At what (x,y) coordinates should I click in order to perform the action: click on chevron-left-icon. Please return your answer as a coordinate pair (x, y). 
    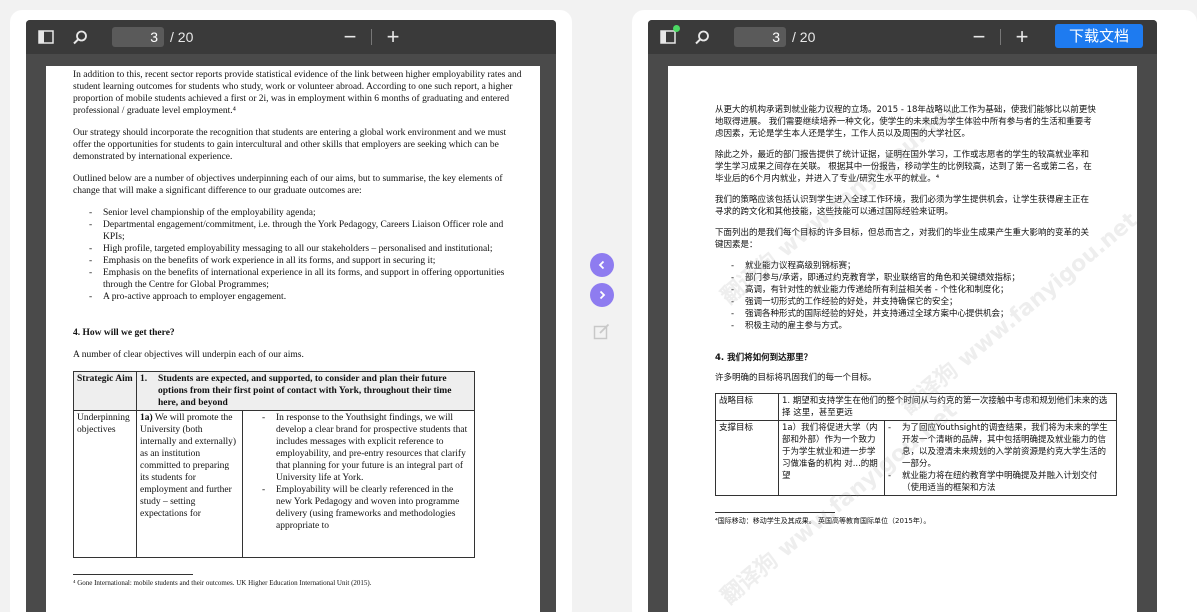
    Looking at the image, I should click on (601, 265).